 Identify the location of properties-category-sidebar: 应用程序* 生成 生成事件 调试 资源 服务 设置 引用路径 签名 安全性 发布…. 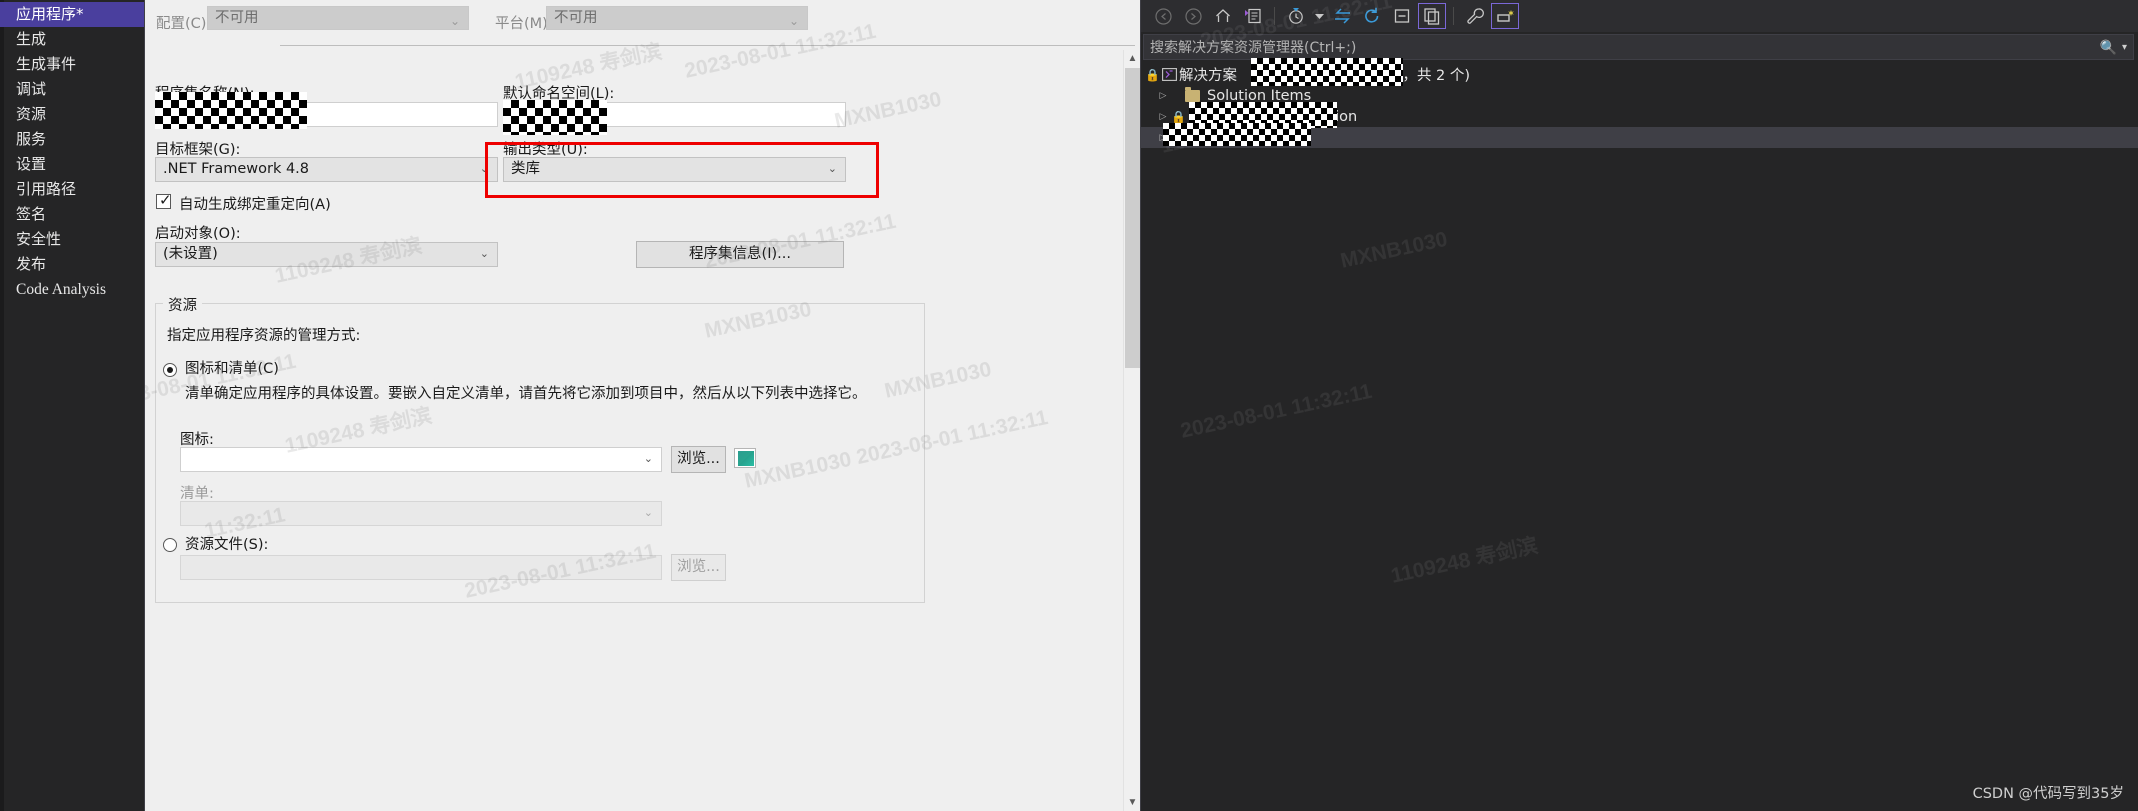
(72, 405).